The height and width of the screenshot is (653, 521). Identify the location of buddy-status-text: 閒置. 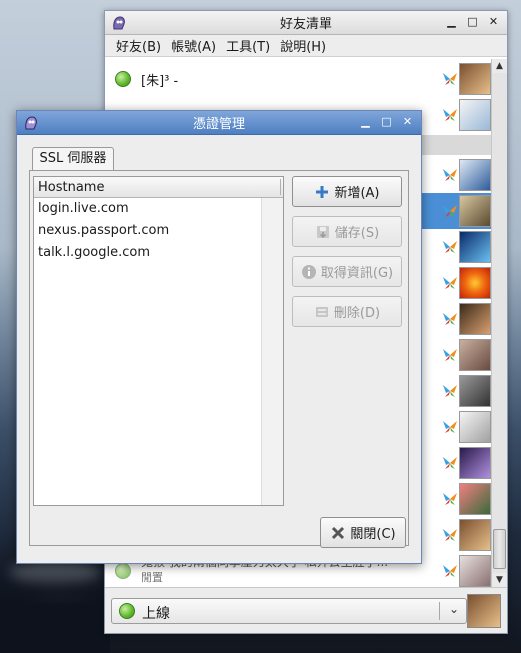
(152, 577).